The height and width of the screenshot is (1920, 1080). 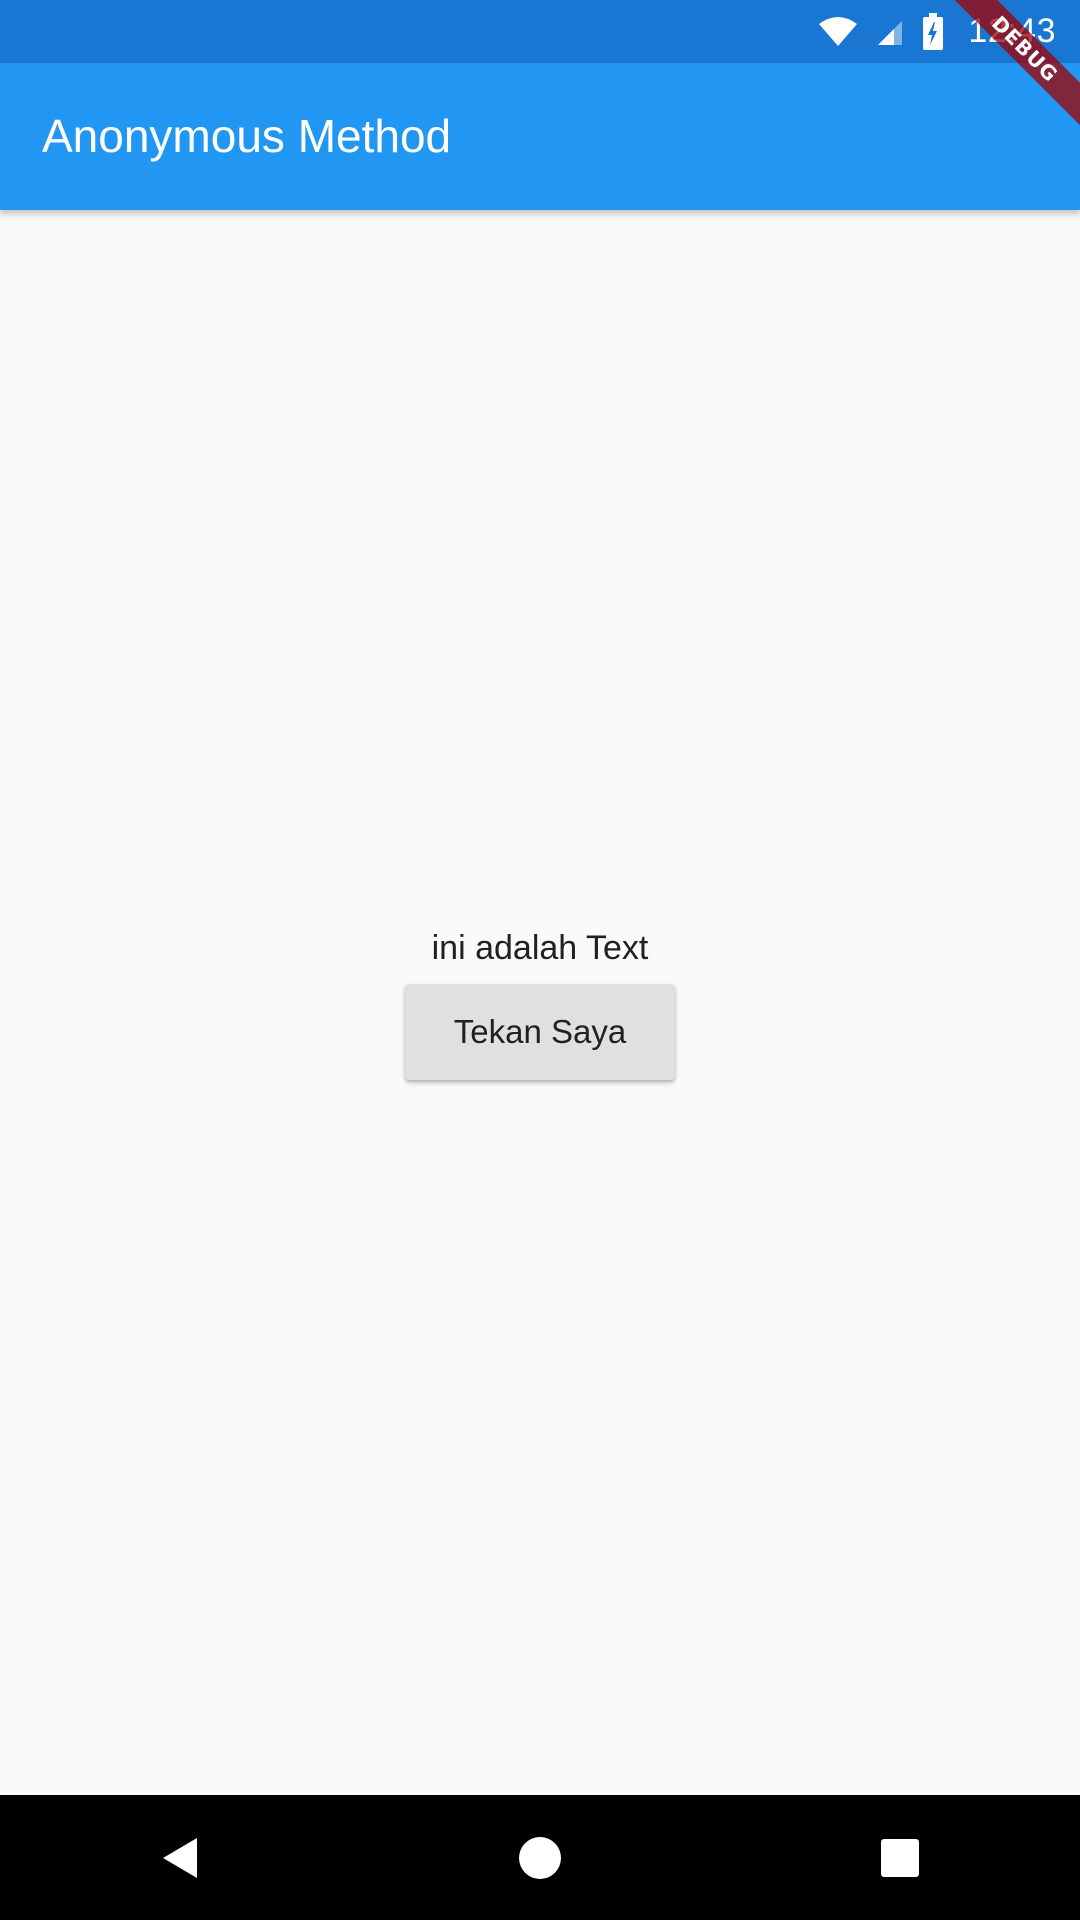 I want to click on cell-signal-icon, so click(x=890, y=32).